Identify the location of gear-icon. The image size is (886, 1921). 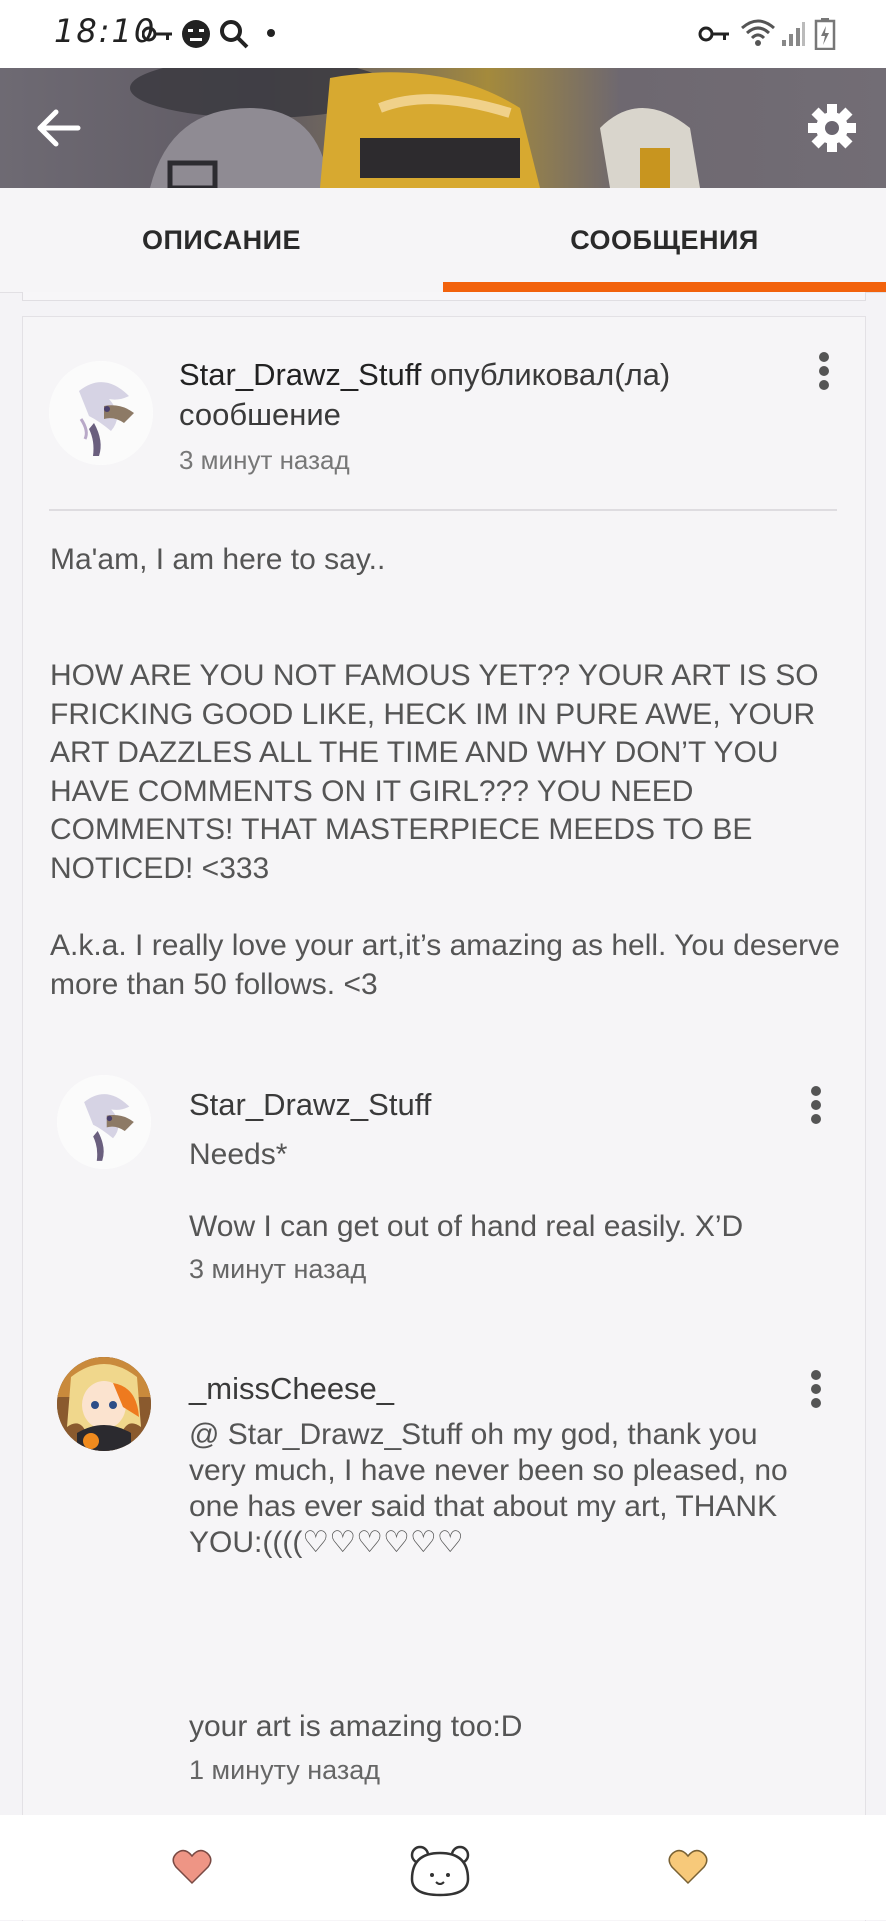
(832, 128).